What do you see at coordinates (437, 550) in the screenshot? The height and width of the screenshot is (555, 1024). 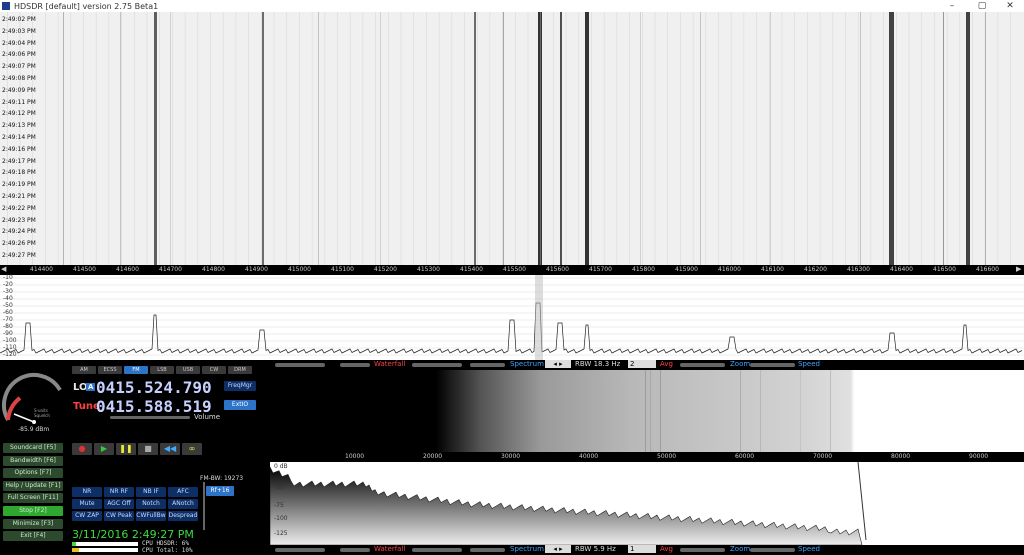 I see `af-spectrum-level-slider` at bounding box center [437, 550].